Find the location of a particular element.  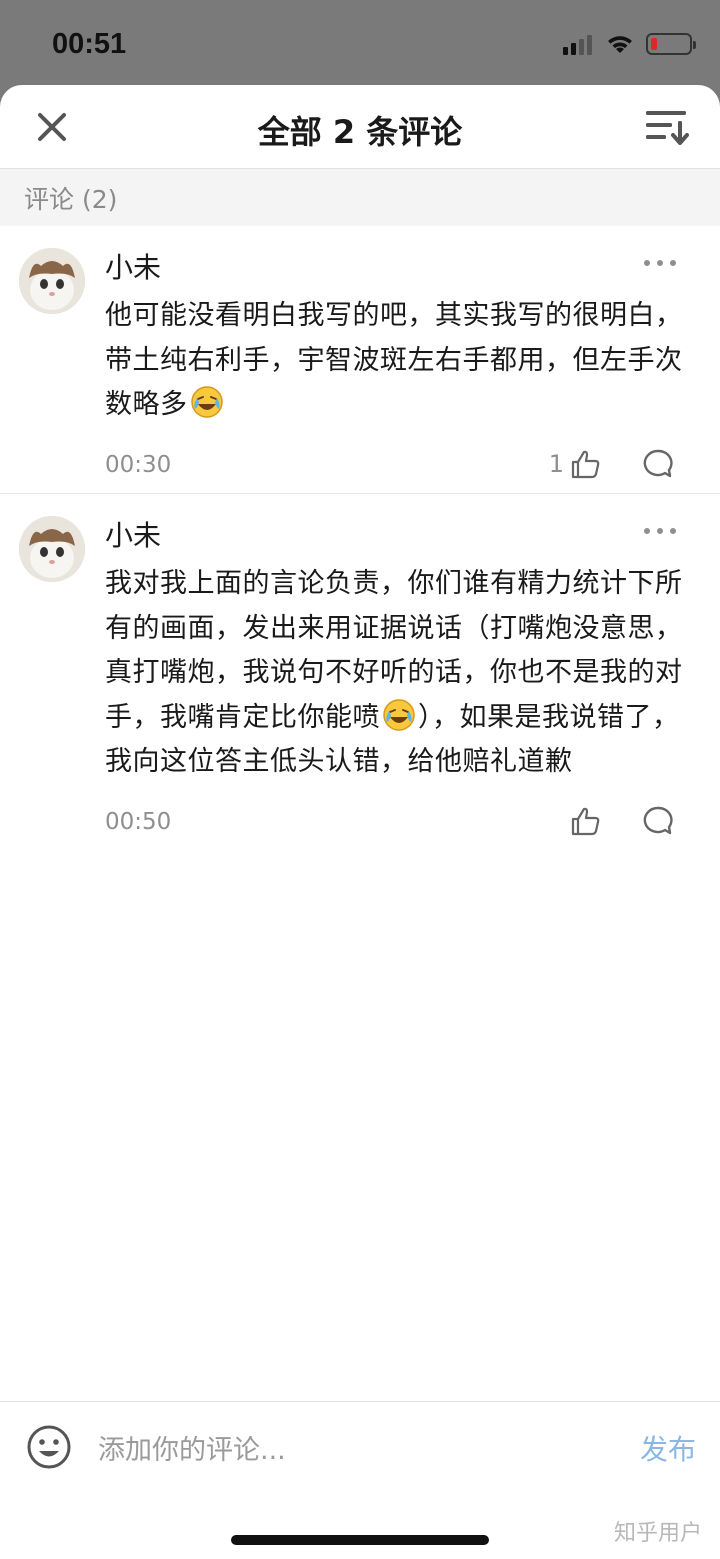

like-button is located at coordinates (583, 821).